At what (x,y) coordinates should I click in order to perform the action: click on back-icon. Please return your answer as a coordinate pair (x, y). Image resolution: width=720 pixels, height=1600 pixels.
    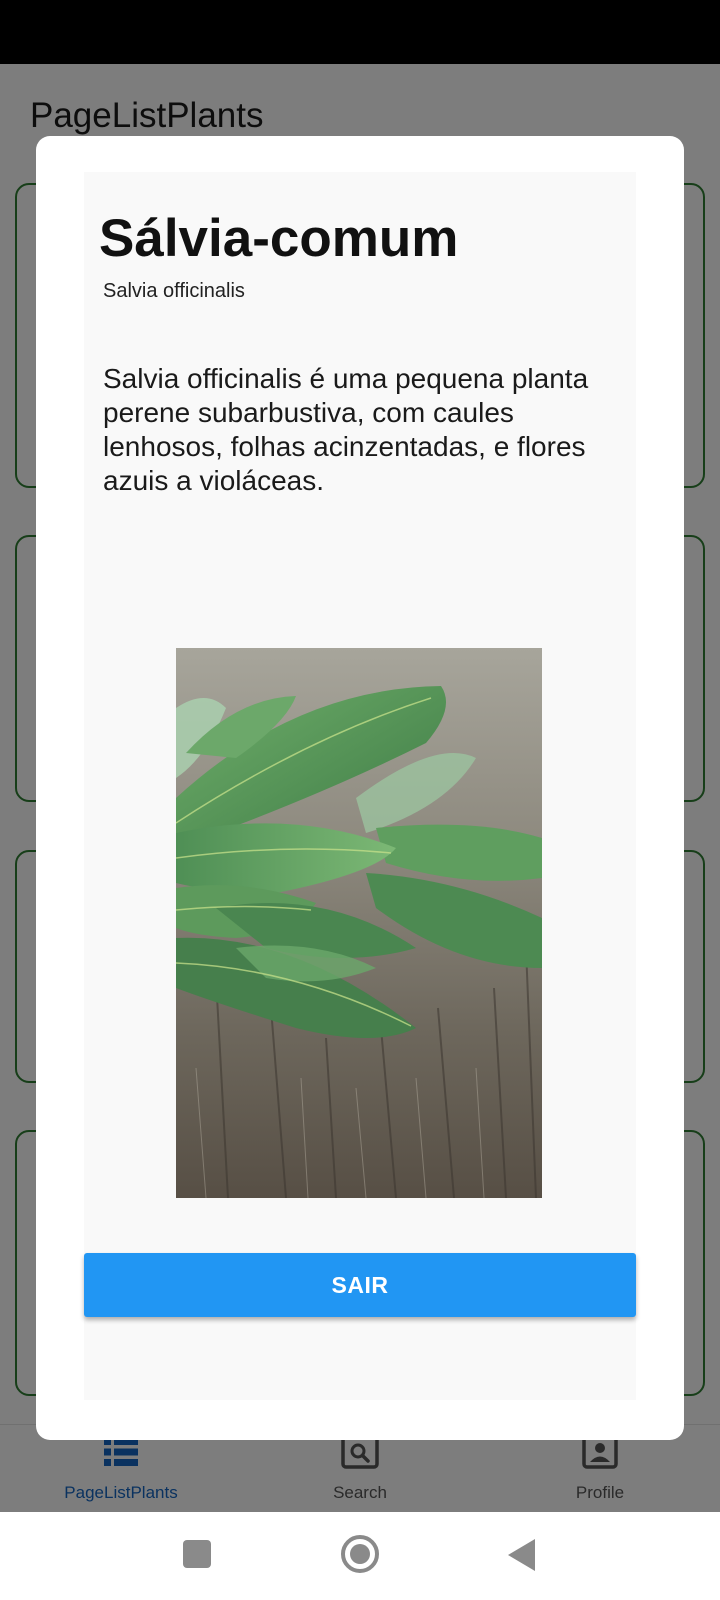
    Looking at the image, I should click on (521, 1555).